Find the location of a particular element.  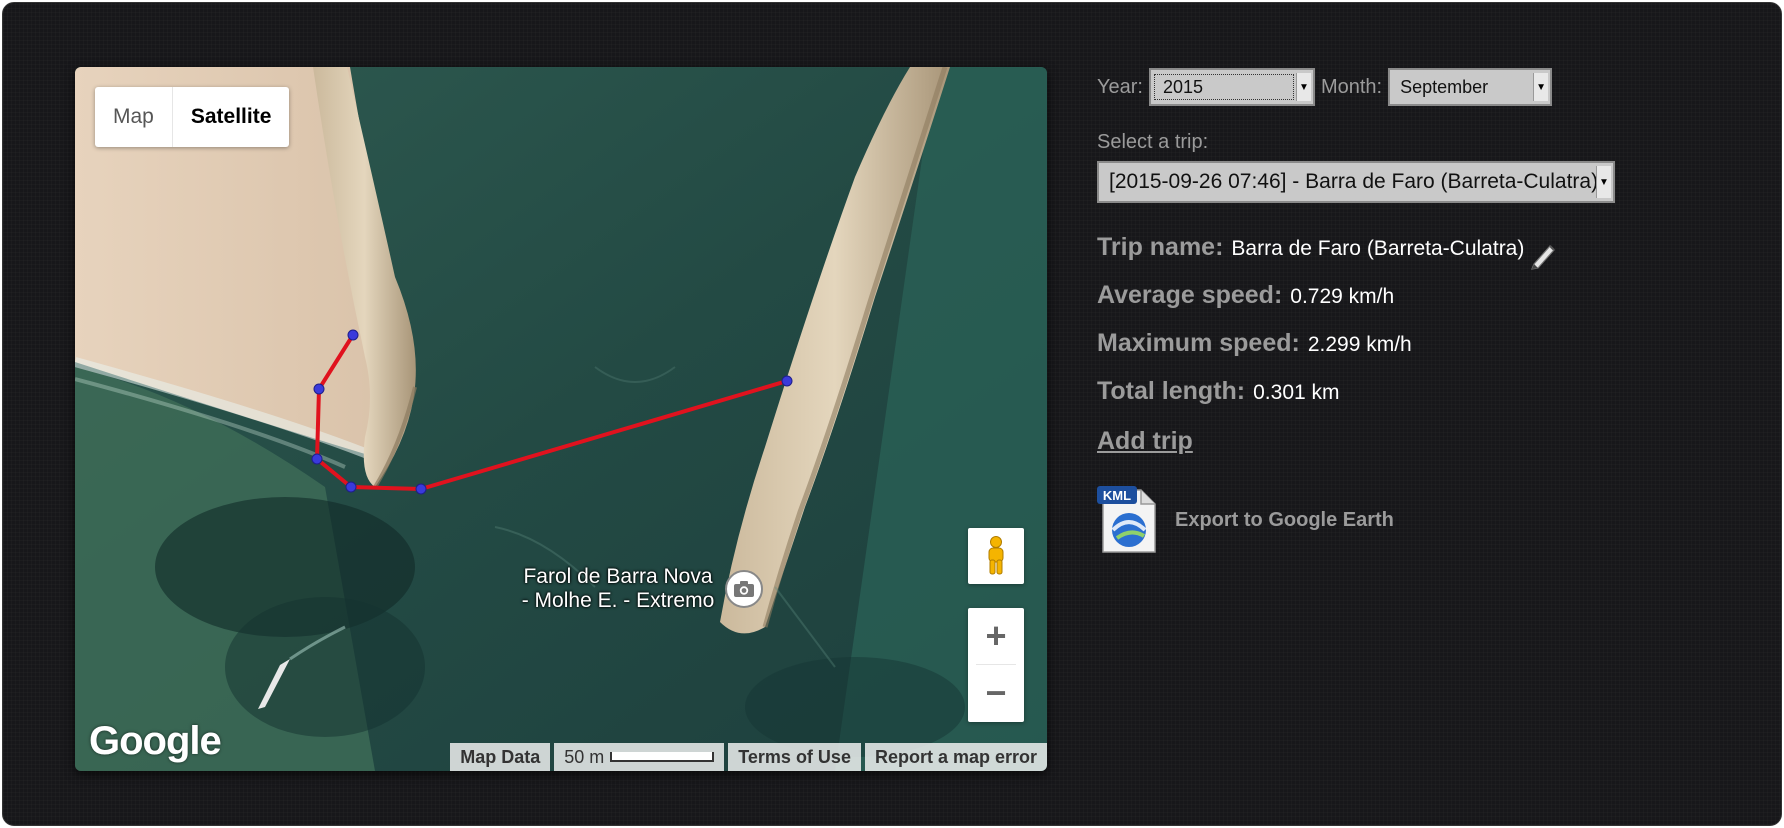

year-select: 2015 ▼ is located at coordinates (1231, 87).